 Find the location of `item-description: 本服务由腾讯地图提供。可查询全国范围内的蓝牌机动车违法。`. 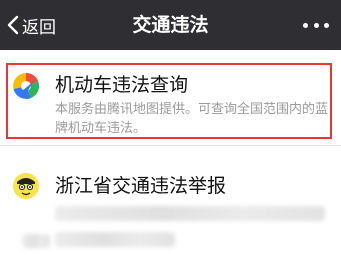

item-description: 本服务由腾讯地图提供。可查询全国范围内的蓝牌机动车违法。 is located at coordinates (192, 119).